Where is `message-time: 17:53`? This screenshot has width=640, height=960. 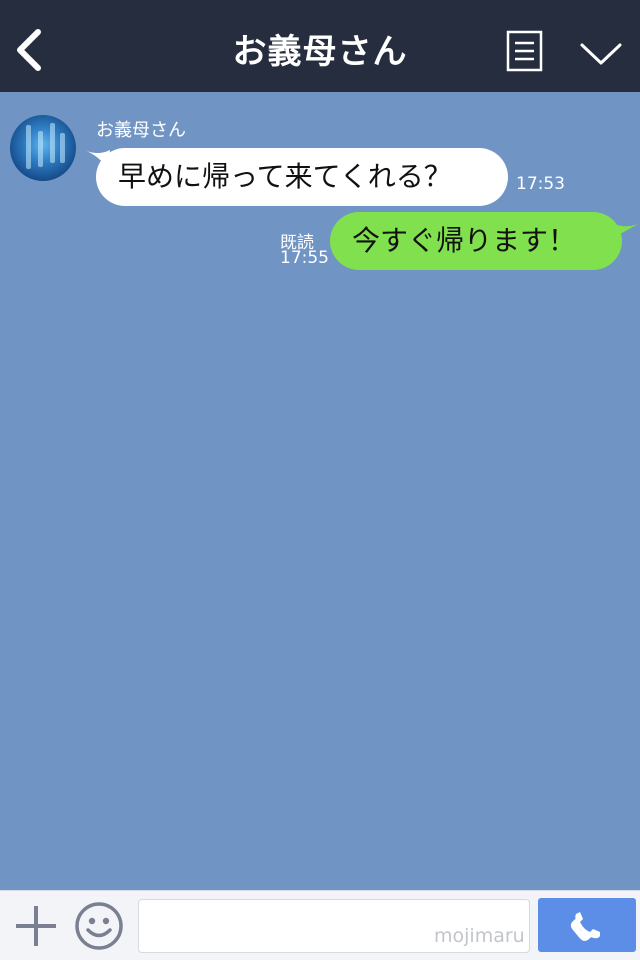 message-time: 17:53 is located at coordinates (540, 184).